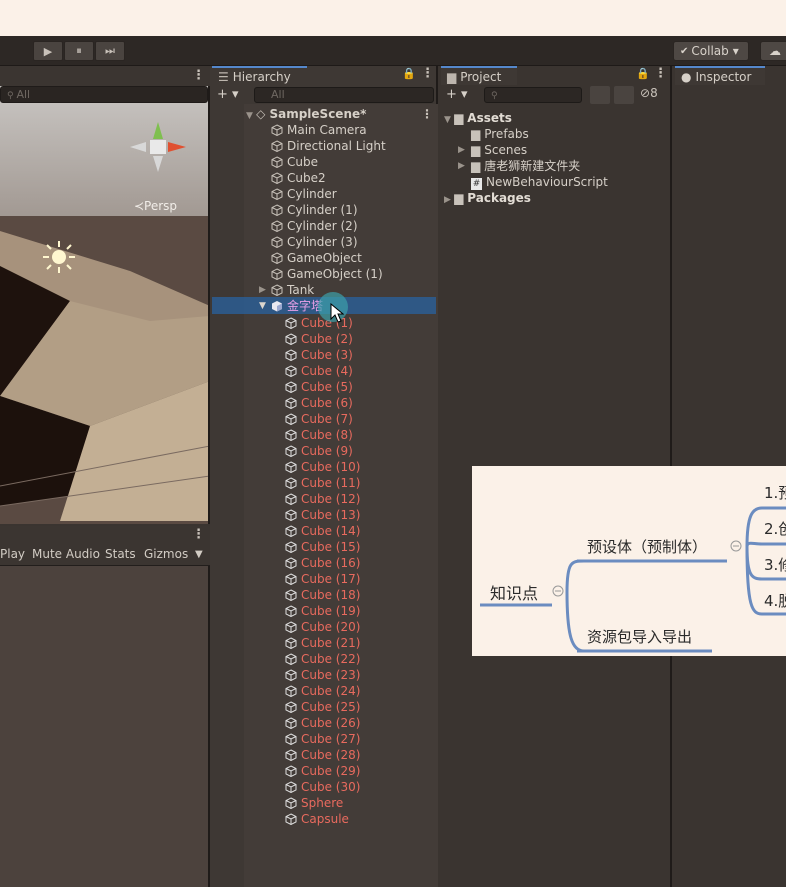  I want to click on hierarchy-child-item: Cube (27), so click(322, 739).